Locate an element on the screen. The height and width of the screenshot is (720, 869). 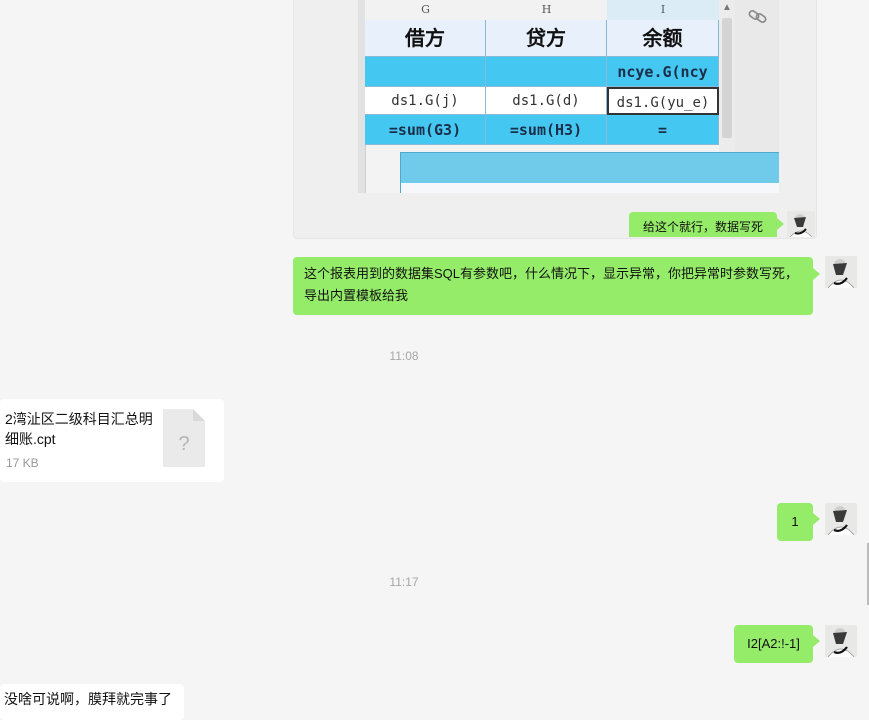
header-cell-credit: 贷方 is located at coordinates (546, 38).